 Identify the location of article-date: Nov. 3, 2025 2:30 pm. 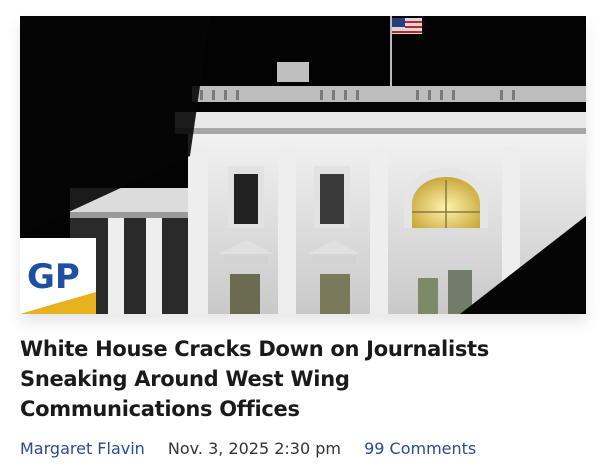
(254, 448).